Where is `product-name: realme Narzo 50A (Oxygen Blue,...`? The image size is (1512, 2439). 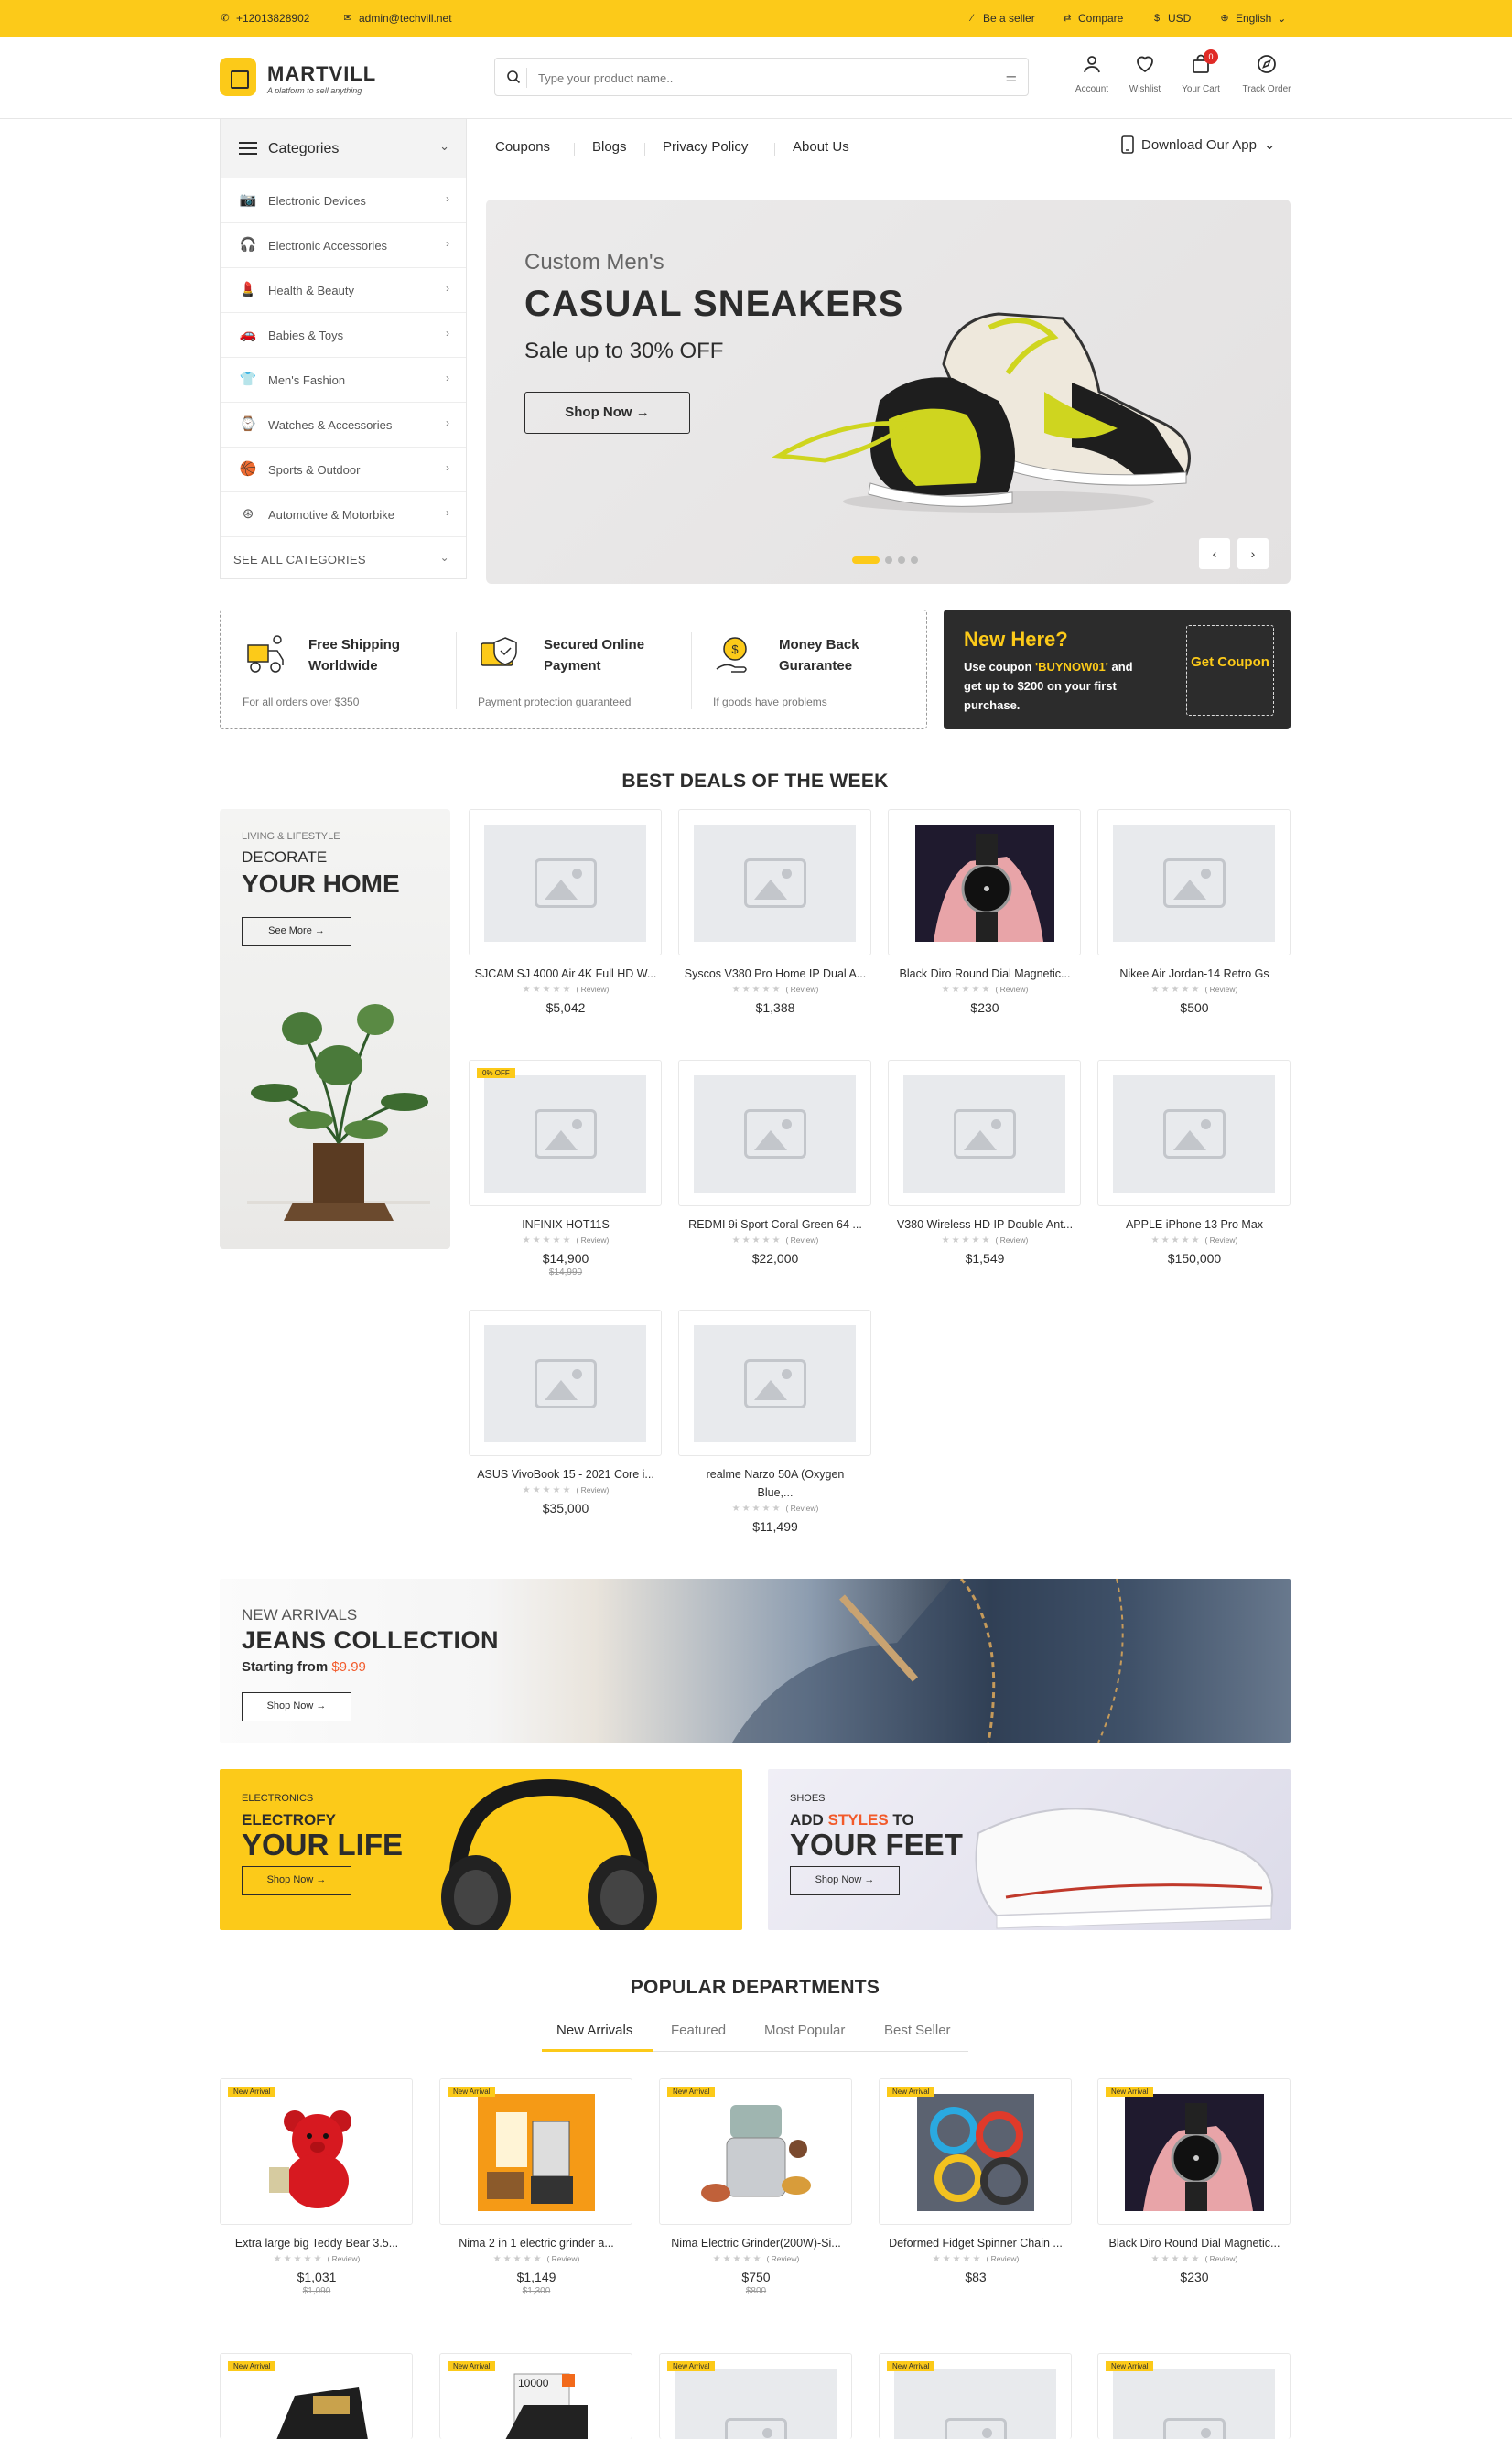 product-name: realme Narzo 50A (Oxygen Blue,... is located at coordinates (775, 1484).